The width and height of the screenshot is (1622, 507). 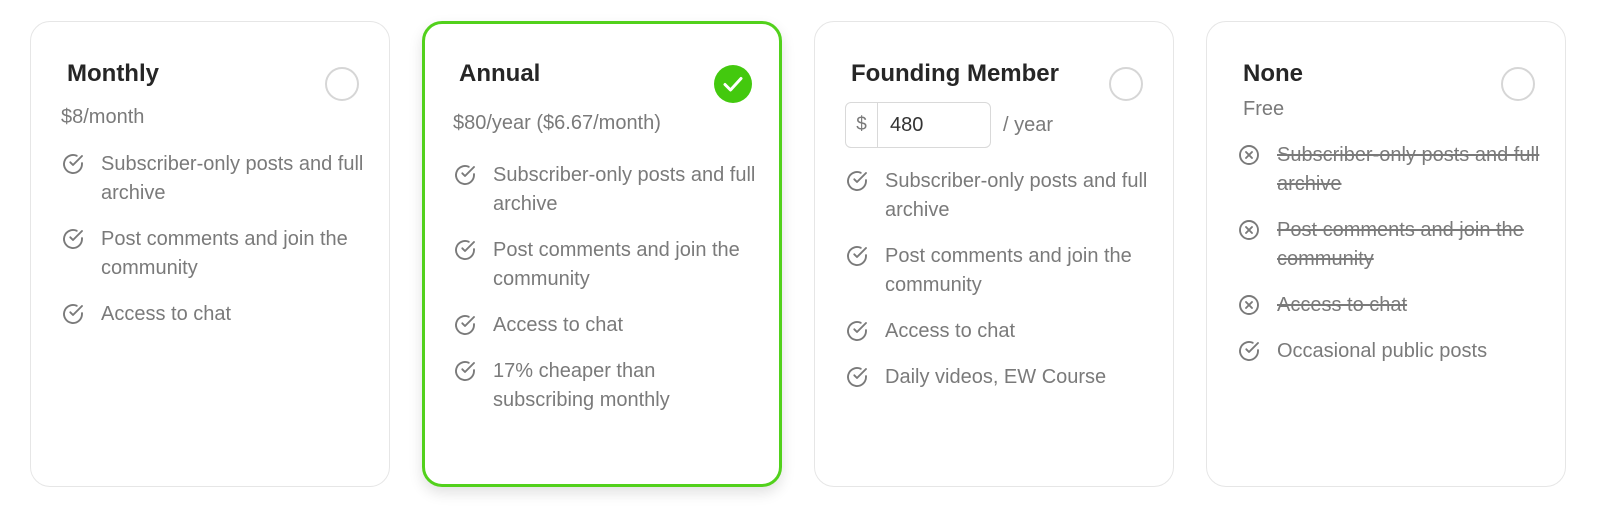 What do you see at coordinates (1273, 73) in the screenshot?
I see `plan-title: None` at bounding box center [1273, 73].